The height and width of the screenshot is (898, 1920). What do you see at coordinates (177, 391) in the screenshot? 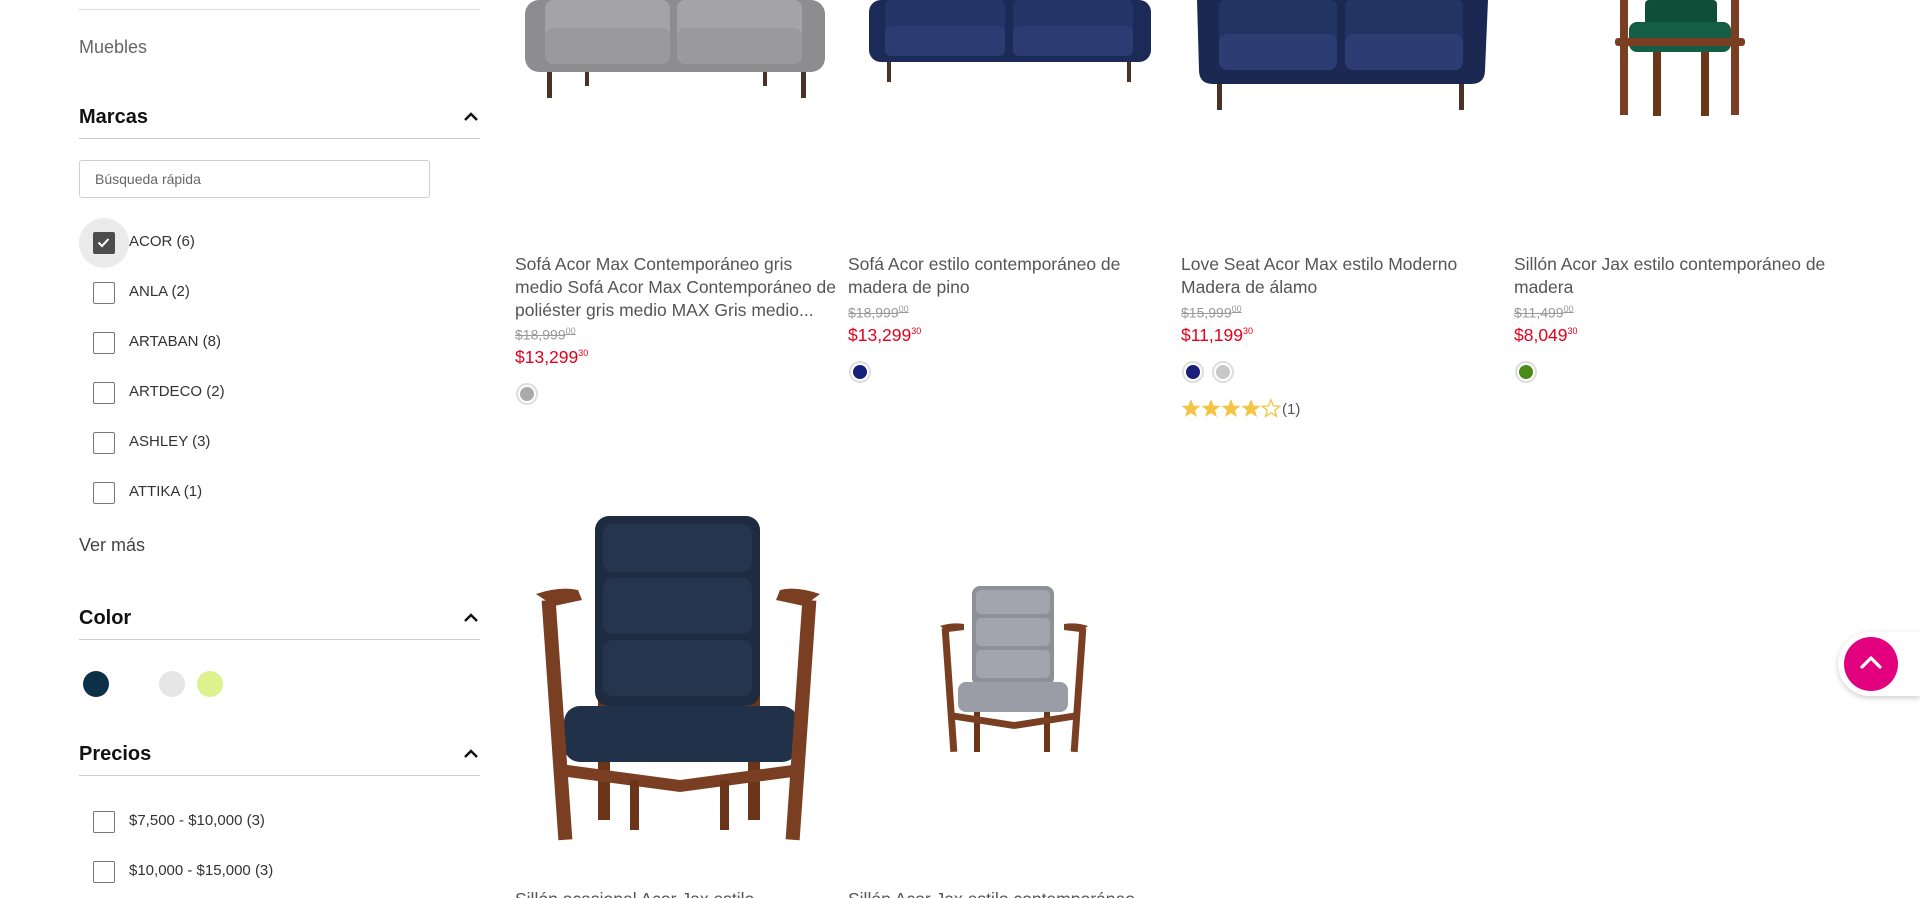
I see `brand-filter-label: ARTDECO (2)` at bounding box center [177, 391].